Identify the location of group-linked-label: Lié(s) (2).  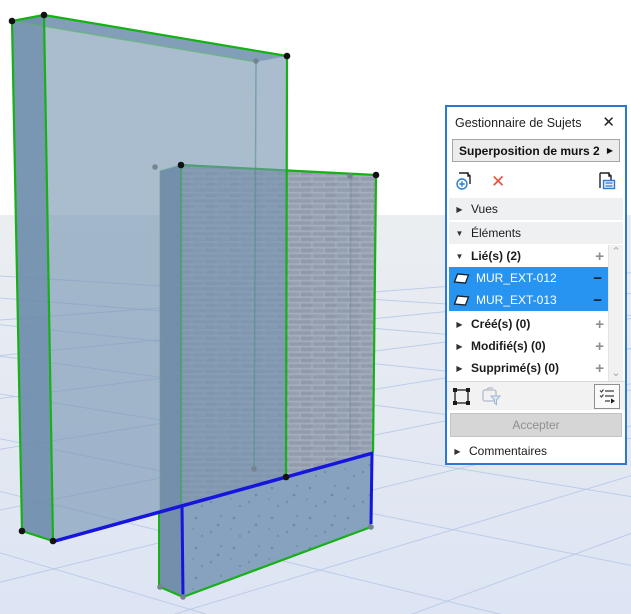
(496, 256).